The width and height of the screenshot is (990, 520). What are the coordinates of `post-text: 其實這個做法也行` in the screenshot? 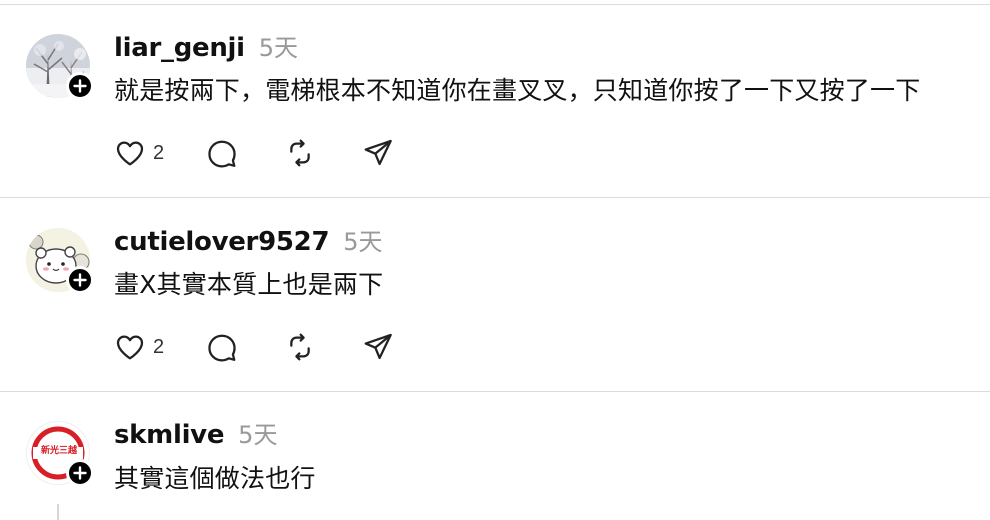 It's located at (215, 478).